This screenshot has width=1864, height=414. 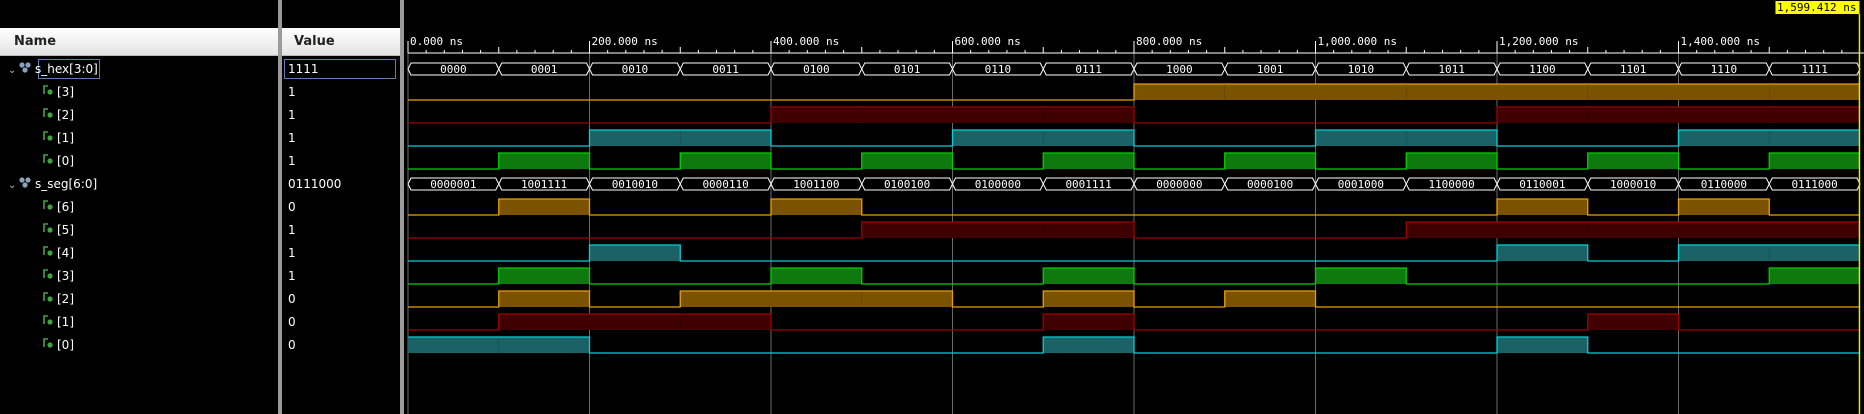 I want to click on bus-segment-value: 1001100, so click(x=816, y=184).